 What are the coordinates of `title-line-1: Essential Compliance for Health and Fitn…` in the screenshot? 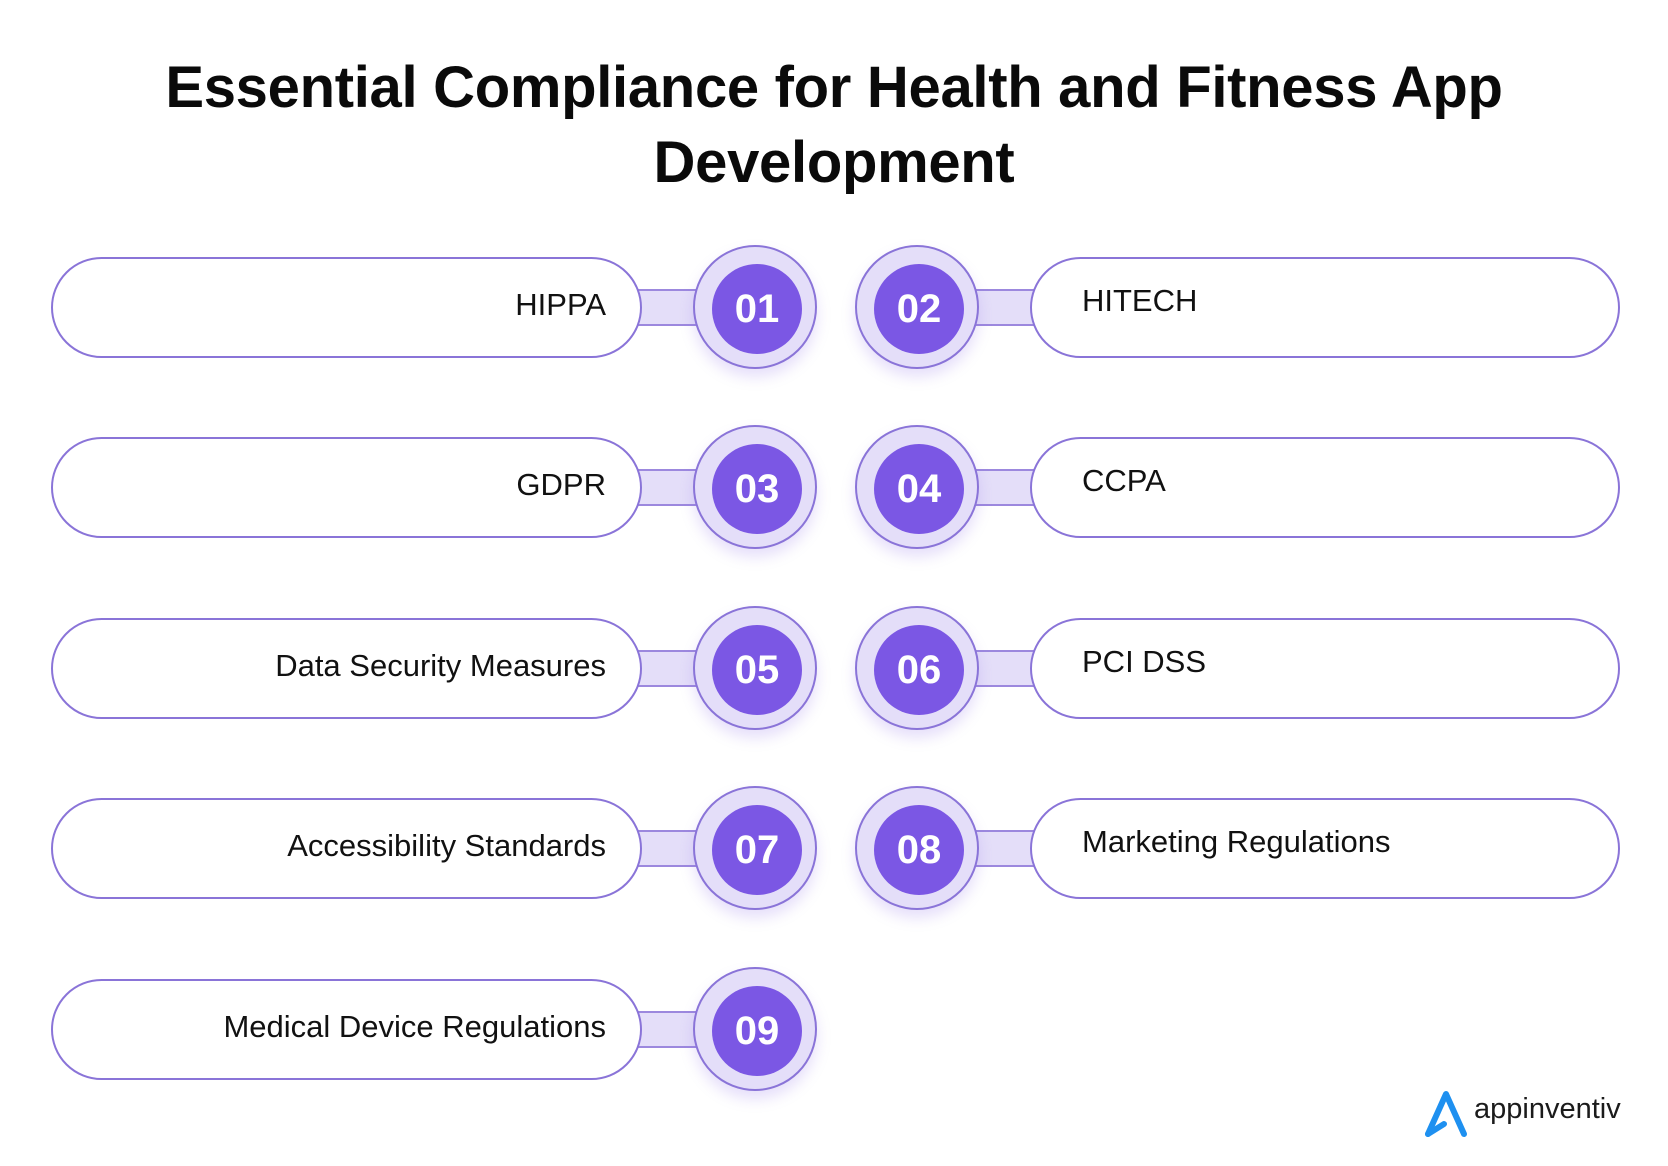 It's located at (834, 87).